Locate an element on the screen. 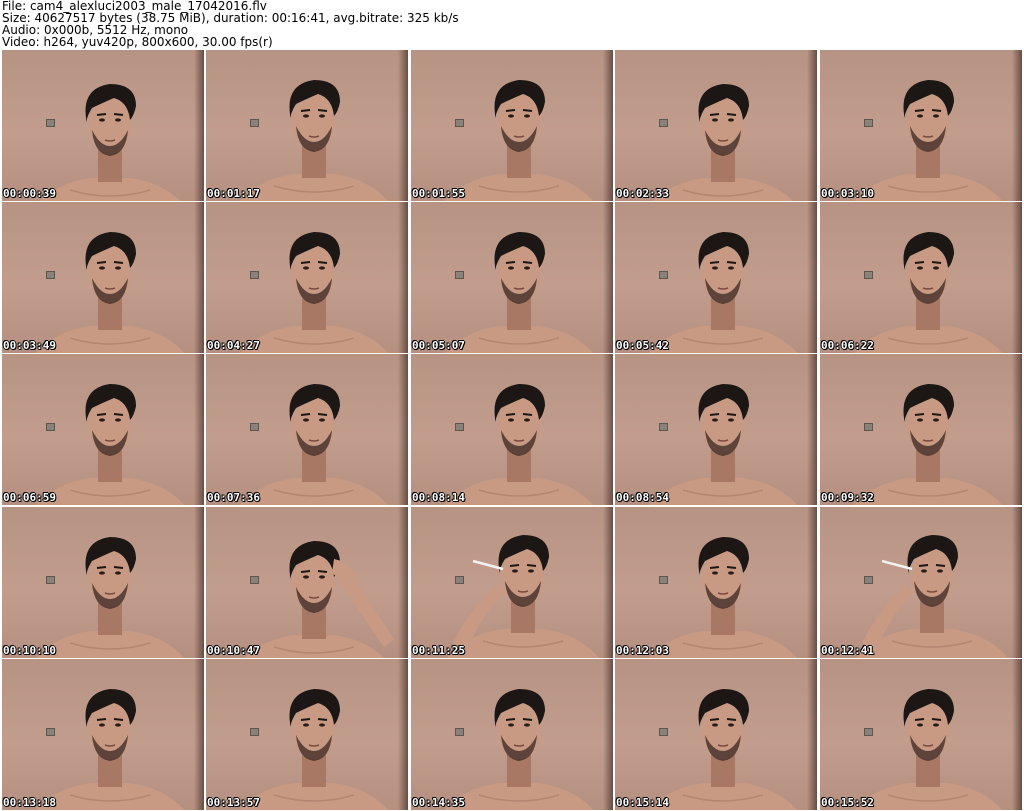 This screenshot has width=1024, height=811. video-frame-thumbnail: 00:06:59 is located at coordinates (103, 429).